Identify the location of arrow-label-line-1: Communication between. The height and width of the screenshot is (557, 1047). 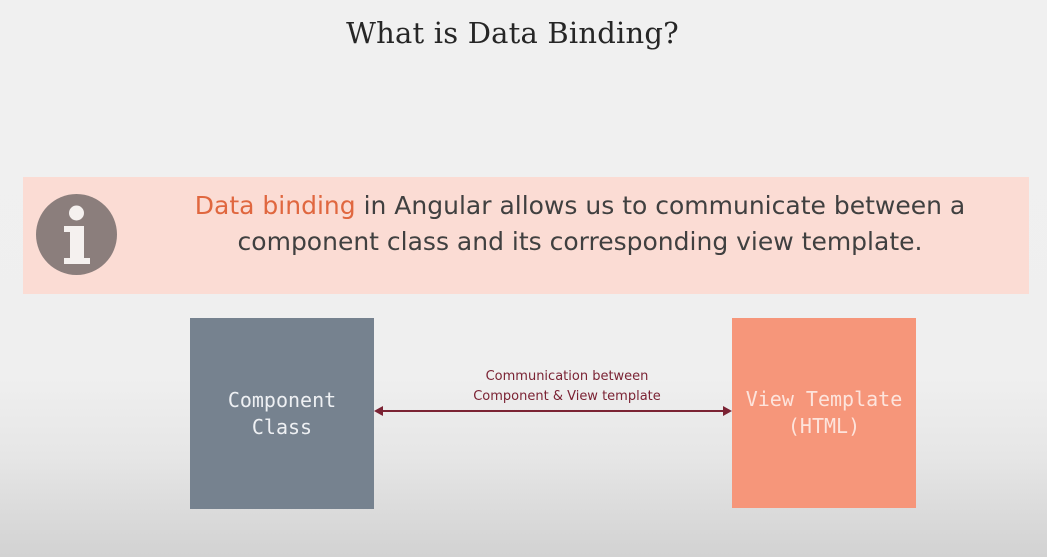
(567, 376).